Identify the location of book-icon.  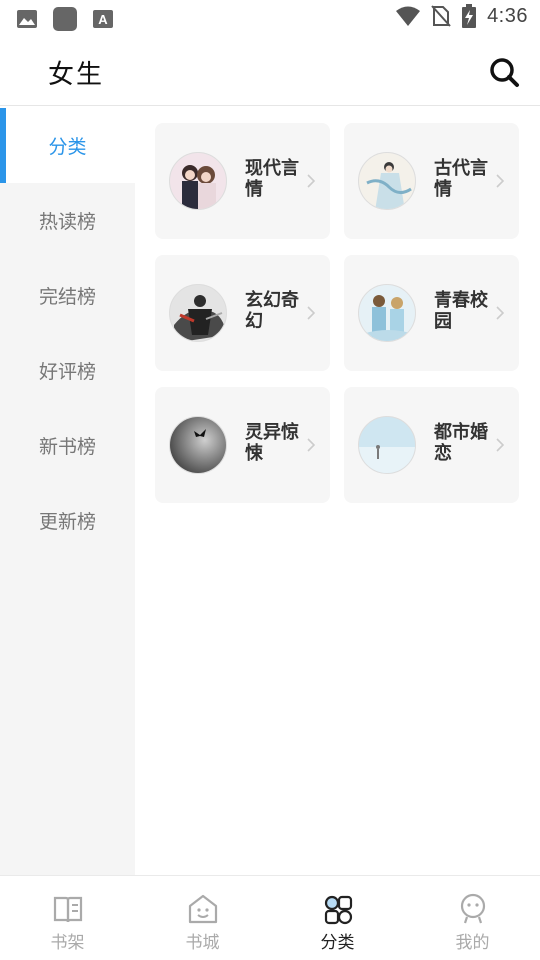
(67, 909).